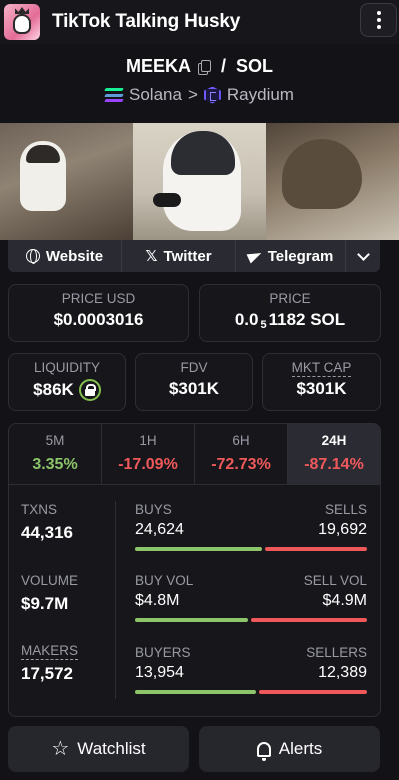 The height and width of the screenshot is (780, 399). What do you see at coordinates (158, 66) in the screenshot?
I see `base-token-symbol: MEEKA` at bounding box center [158, 66].